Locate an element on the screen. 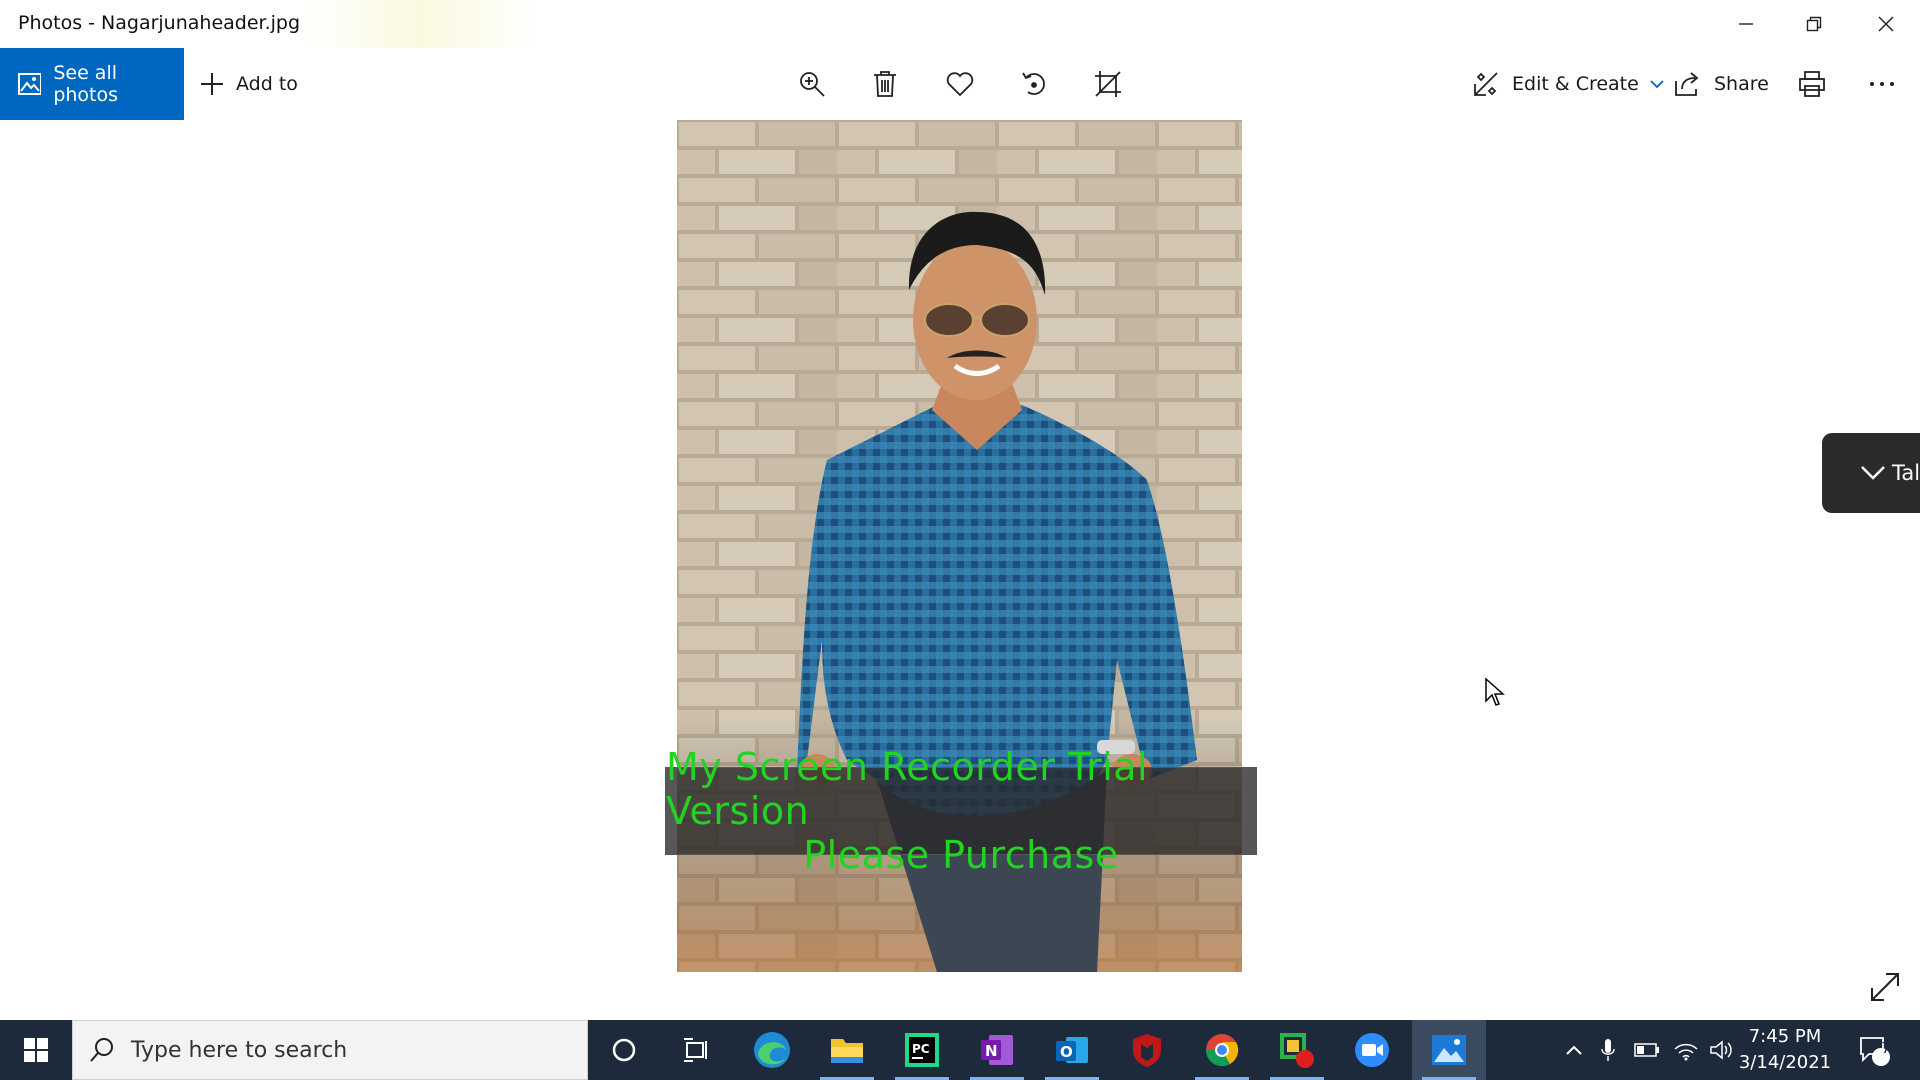 This screenshot has height=1080, width=1920. title-bar: Photos - Nagarjunaheader.jpg is located at coordinates (960, 24).